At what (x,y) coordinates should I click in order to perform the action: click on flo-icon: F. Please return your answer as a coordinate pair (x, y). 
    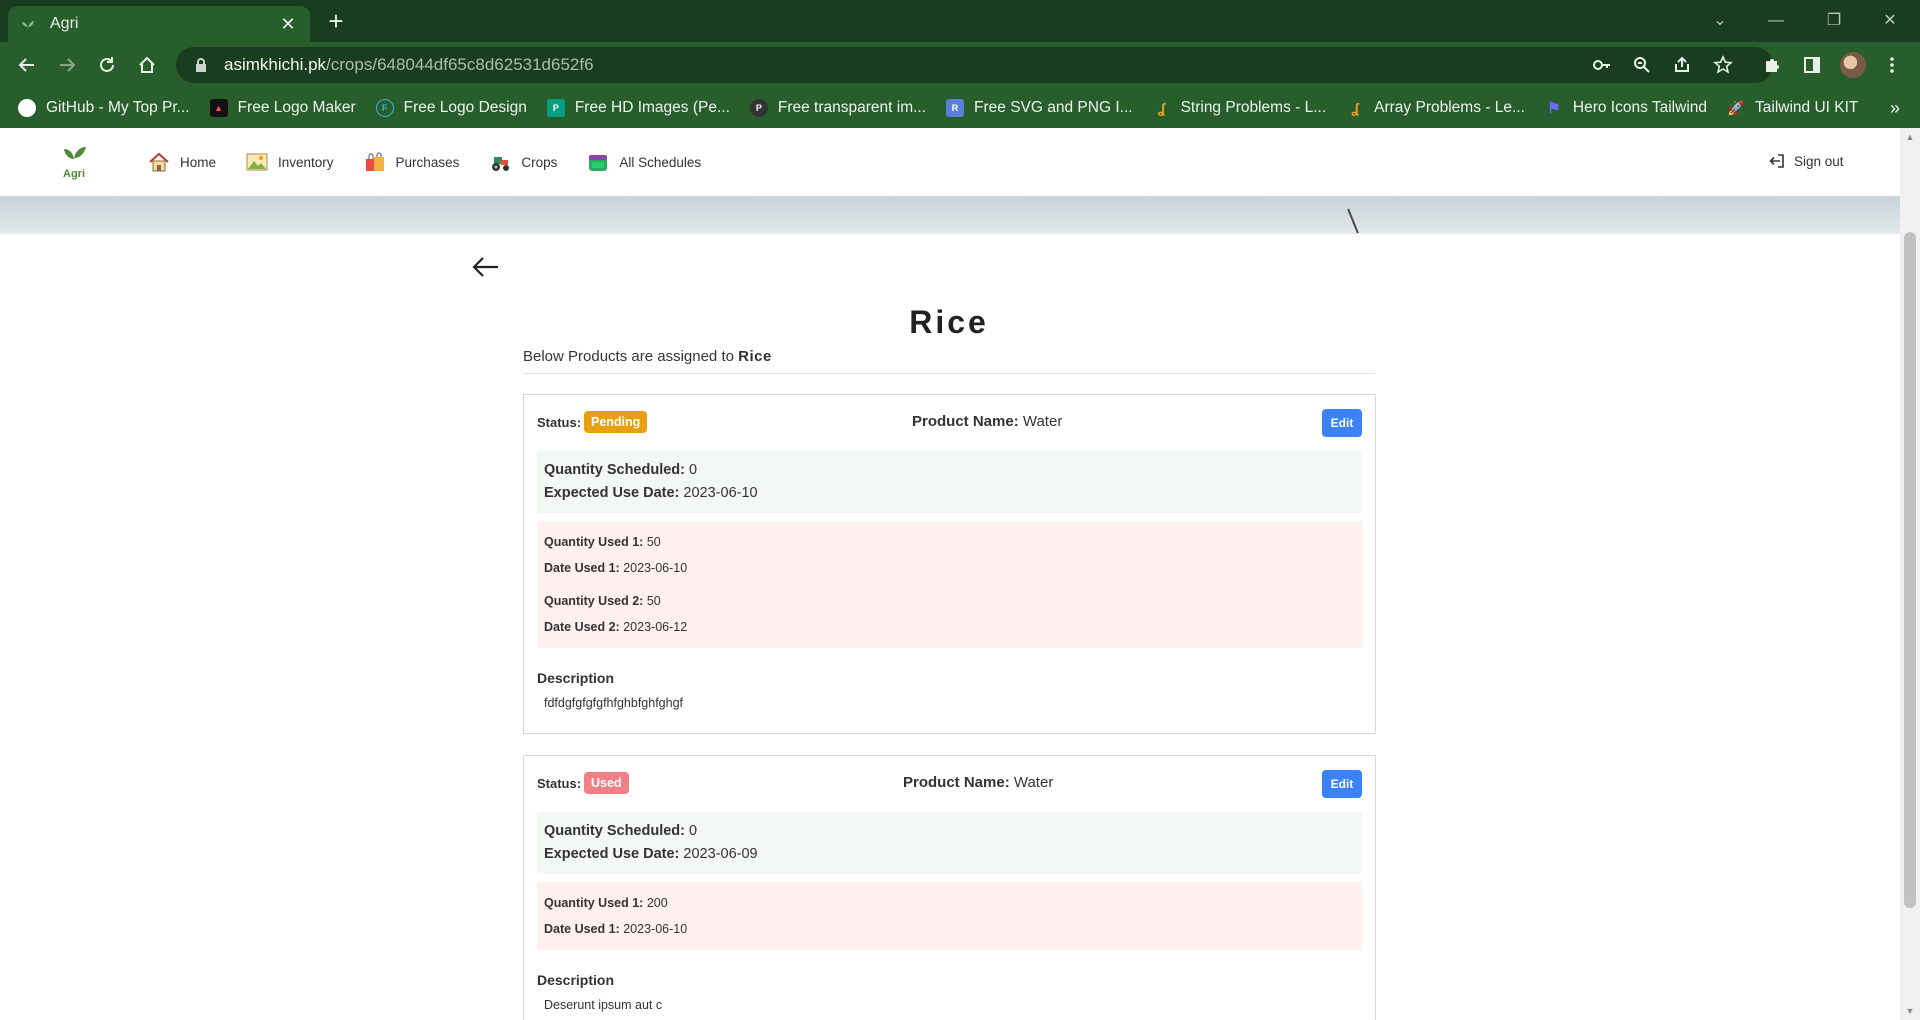
    Looking at the image, I should click on (384, 108).